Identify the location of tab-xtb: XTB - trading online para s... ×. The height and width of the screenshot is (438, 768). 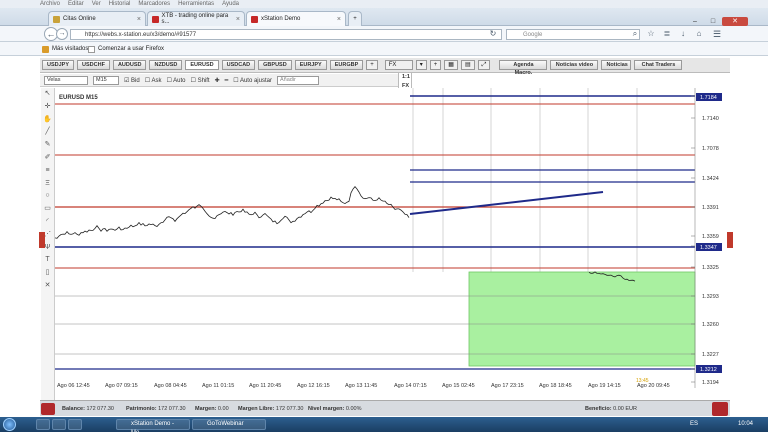
(196, 18).